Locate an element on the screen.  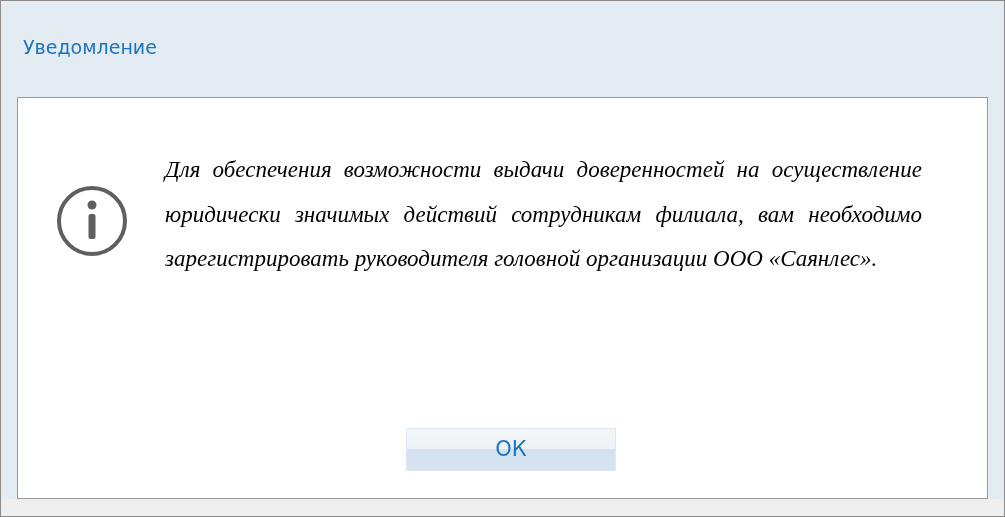
dialog-title: Уведомление is located at coordinates (90, 47).